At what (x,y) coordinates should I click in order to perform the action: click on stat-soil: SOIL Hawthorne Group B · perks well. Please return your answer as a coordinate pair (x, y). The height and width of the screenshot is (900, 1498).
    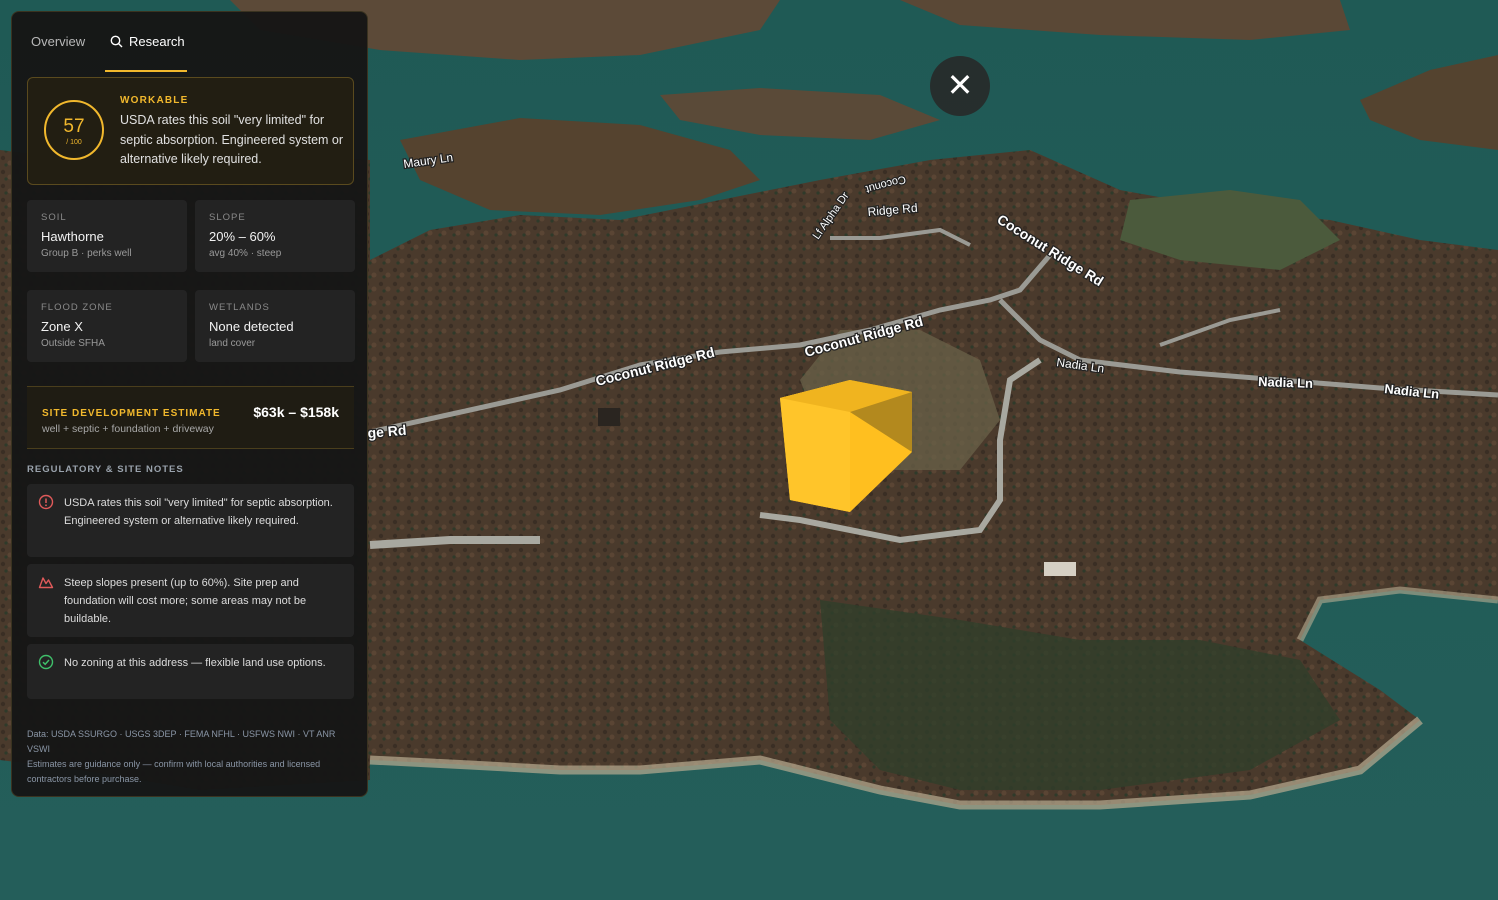
    Looking at the image, I should click on (107, 236).